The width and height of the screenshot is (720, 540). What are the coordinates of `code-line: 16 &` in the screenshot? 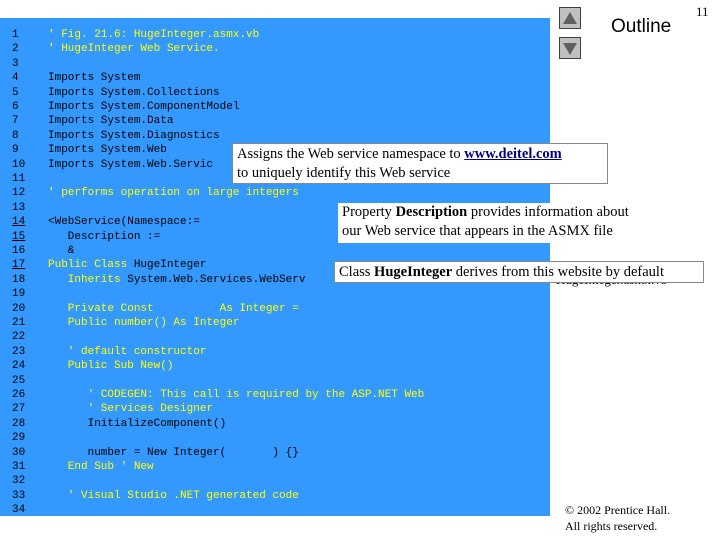 It's located at (275, 251).